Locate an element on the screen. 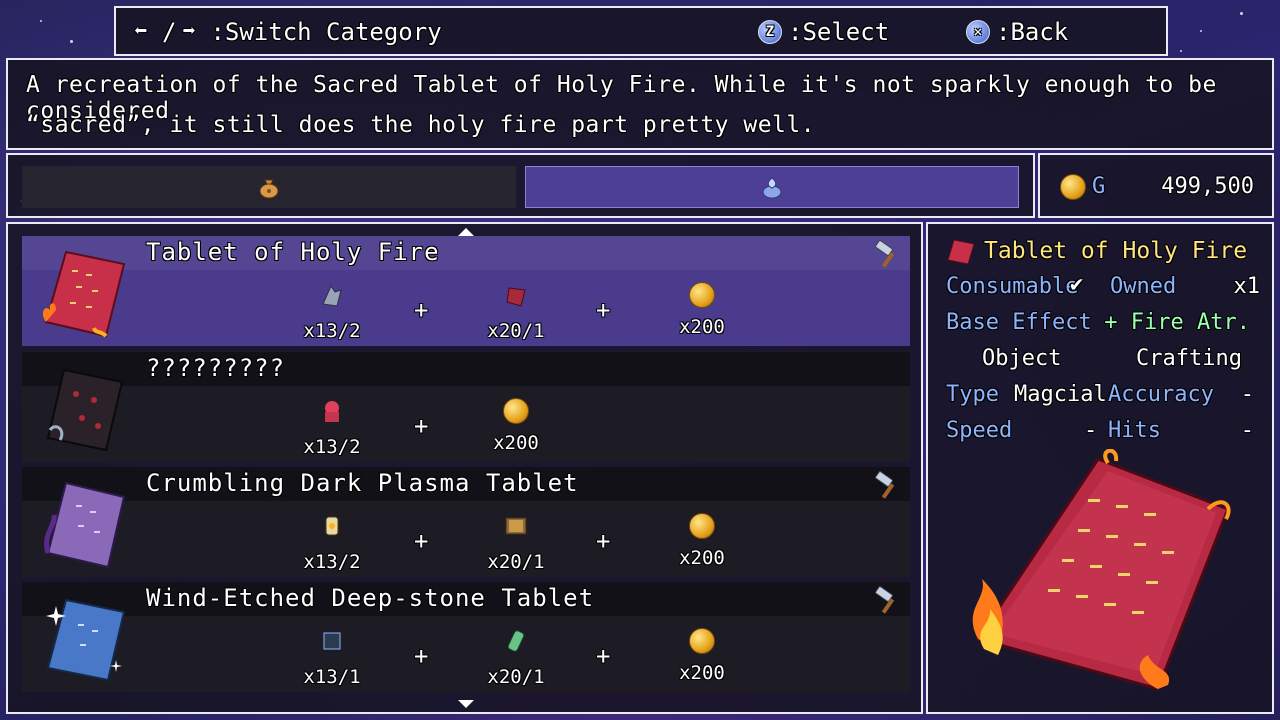  scroll-down-arrow-icon is located at coordinates (466, 704).